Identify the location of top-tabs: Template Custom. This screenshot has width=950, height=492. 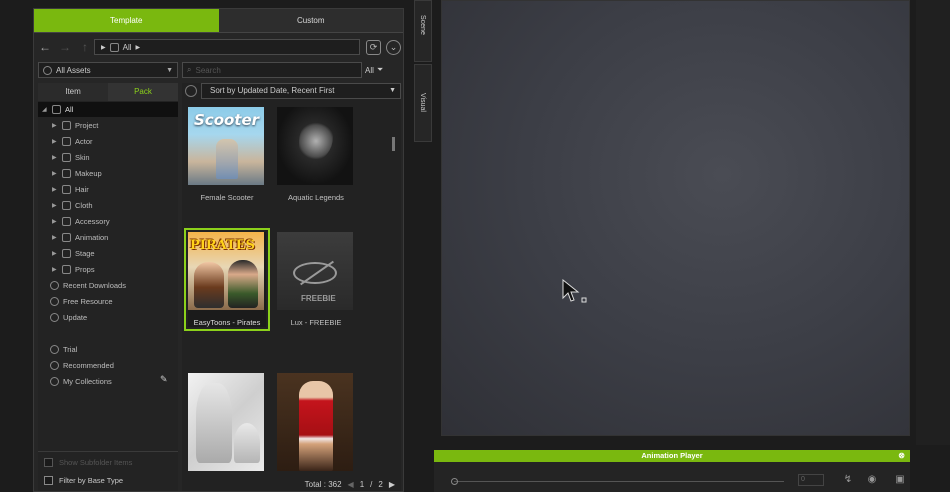
(218, 21).